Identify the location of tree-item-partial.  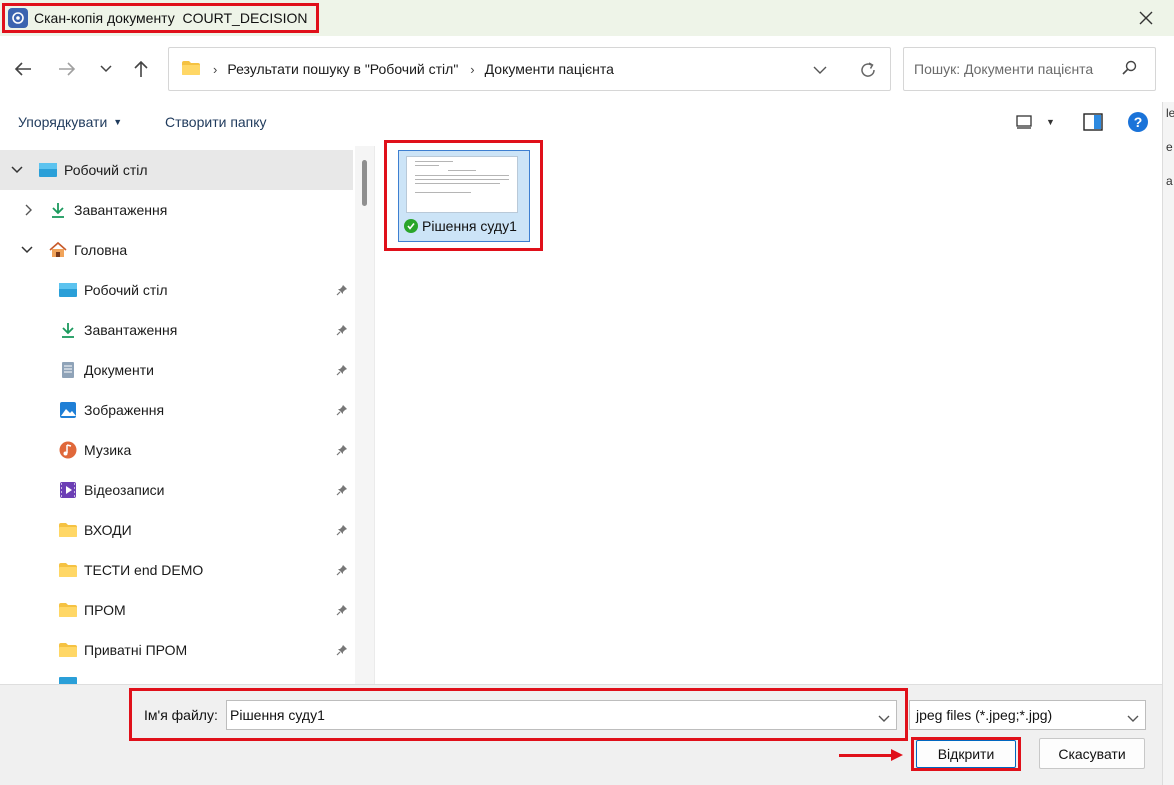
(176, 677).